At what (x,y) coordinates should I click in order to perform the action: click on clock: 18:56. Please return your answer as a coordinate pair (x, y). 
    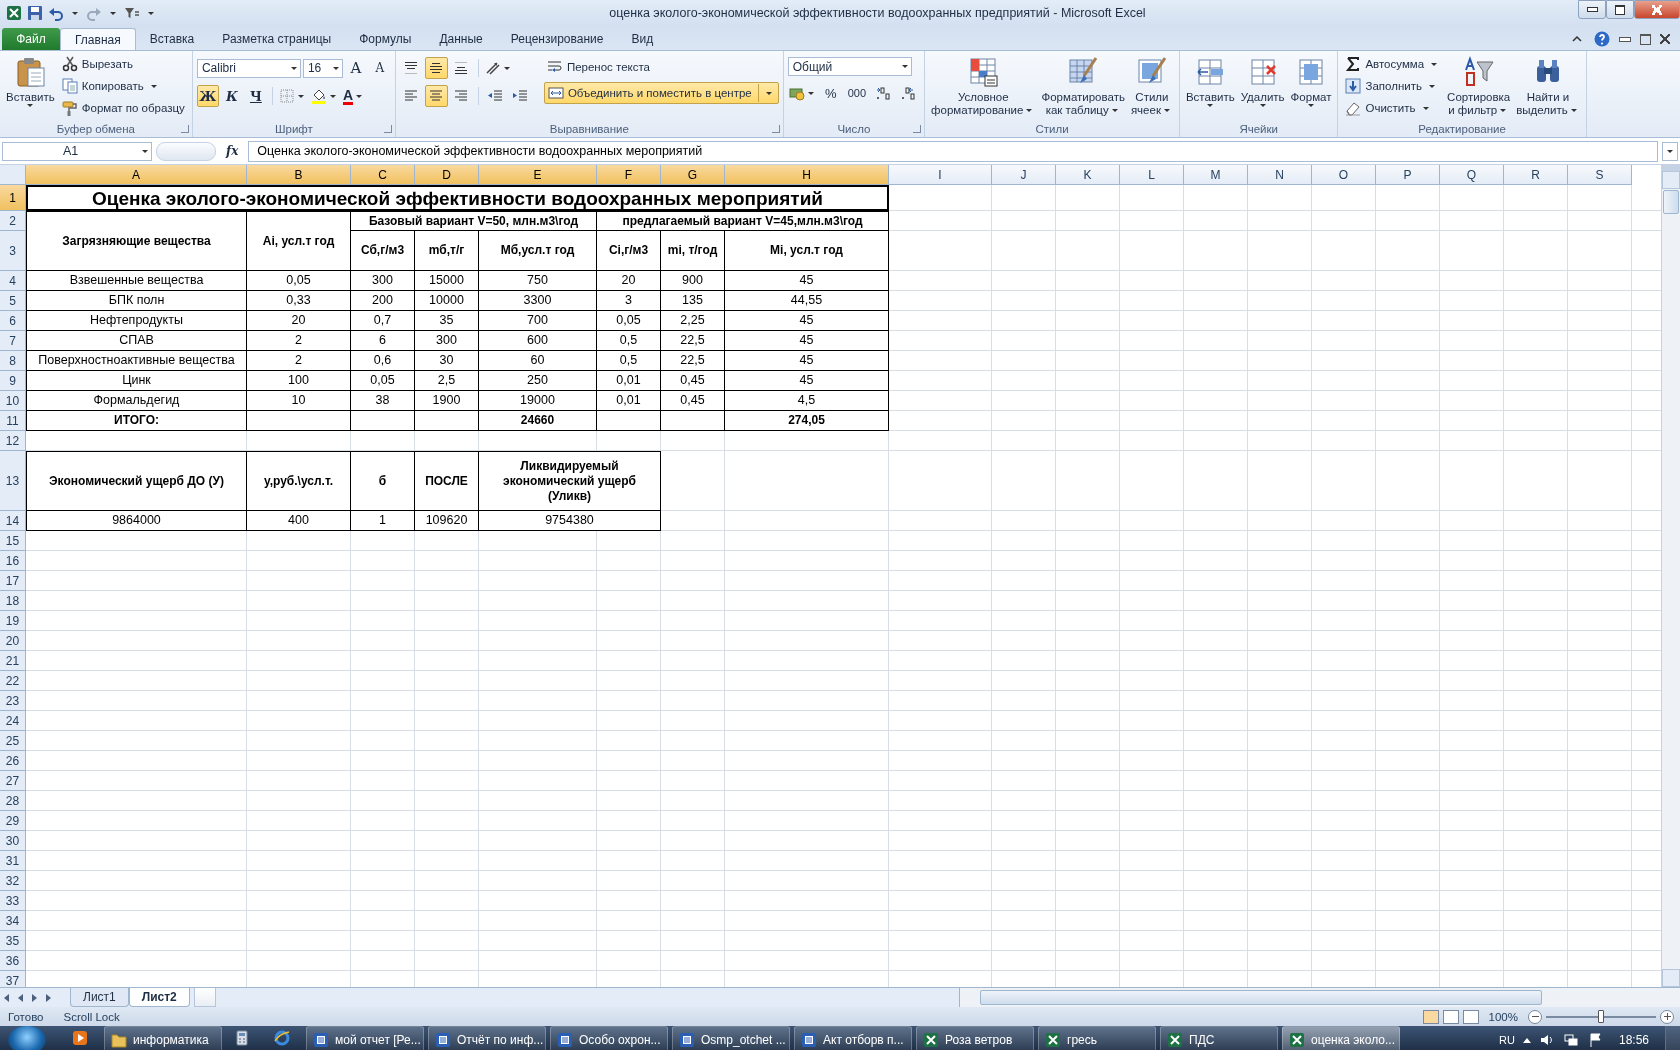
    Looking at the image, I should click on (1633, 1040).